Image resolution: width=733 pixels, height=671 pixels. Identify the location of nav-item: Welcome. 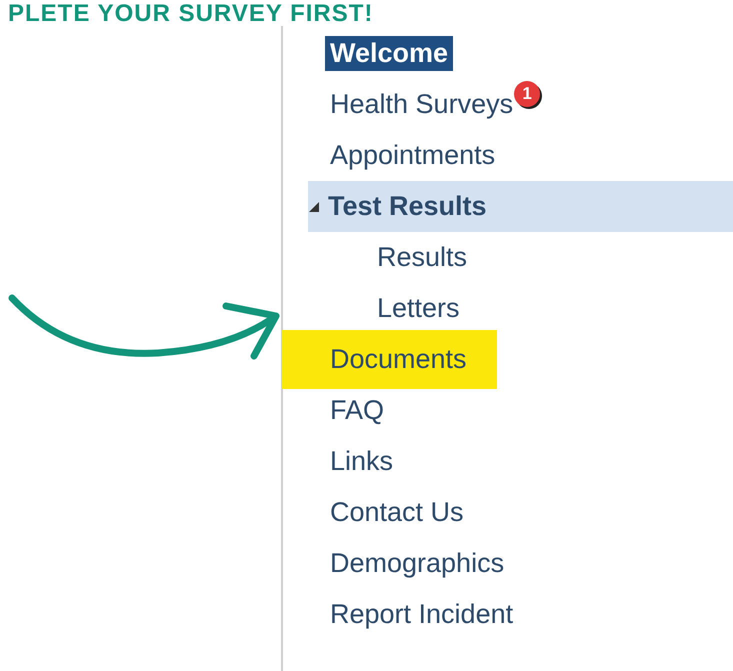
(389, 53).